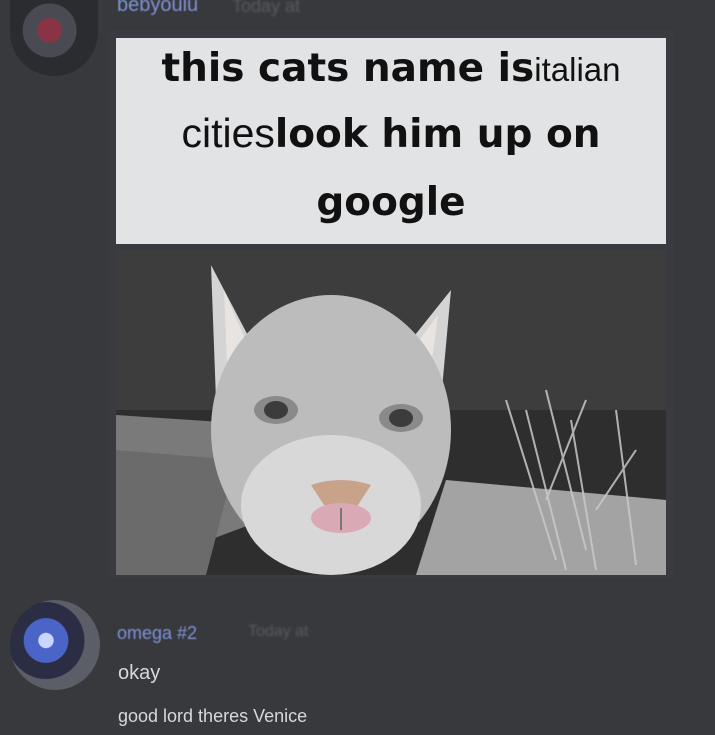 The width and height of the screenshot is (715, 735). I want to click on caption-bold-text: look him up on, so click(437, 134).